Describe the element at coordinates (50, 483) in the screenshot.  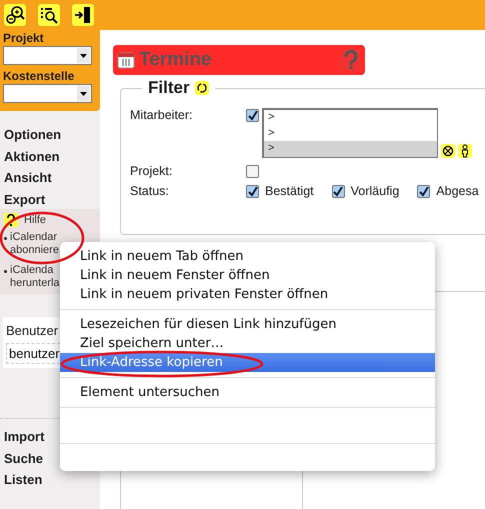
I see `nav-link: Listen` at that location.